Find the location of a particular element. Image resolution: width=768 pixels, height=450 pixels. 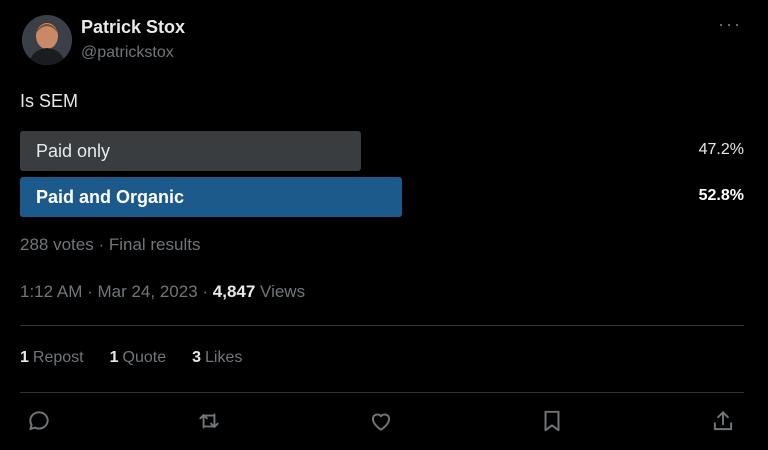

reply-icon is located at coordinates (39, 421).